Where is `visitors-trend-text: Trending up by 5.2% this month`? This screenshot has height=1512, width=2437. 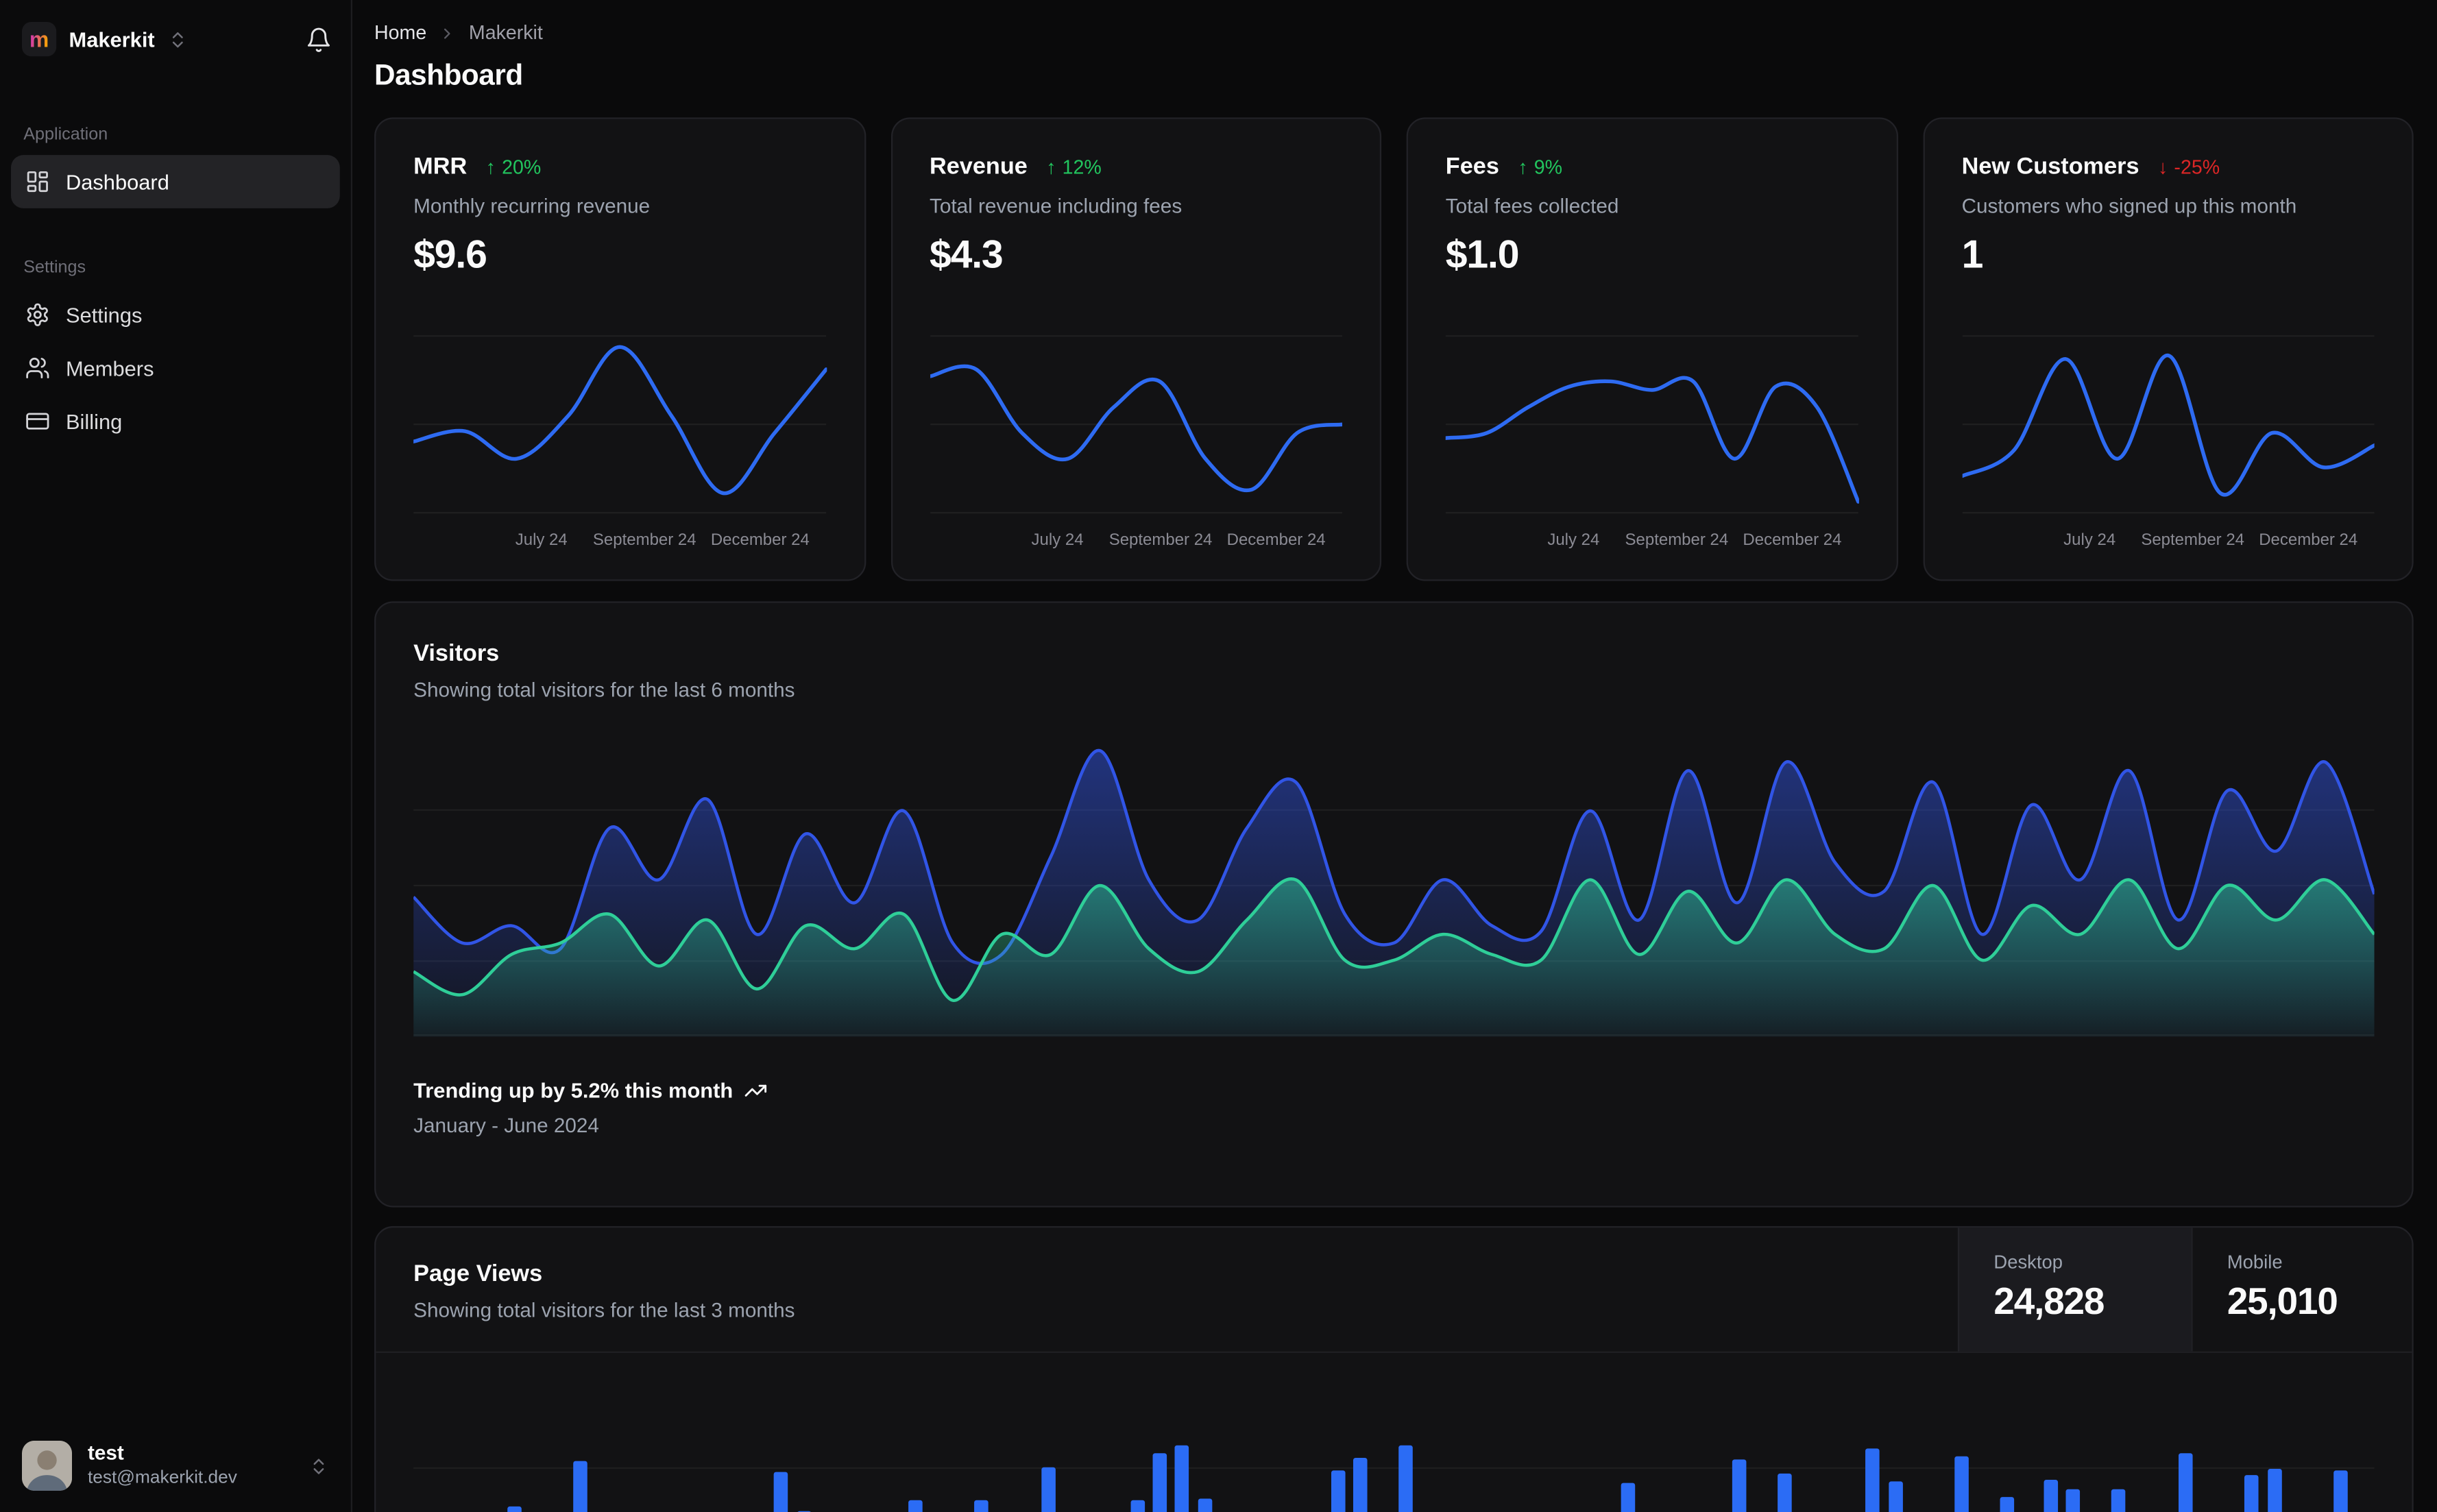
visitors-trend-text: Trending up by 5.2% this month is located at coordinates (573, 1091).